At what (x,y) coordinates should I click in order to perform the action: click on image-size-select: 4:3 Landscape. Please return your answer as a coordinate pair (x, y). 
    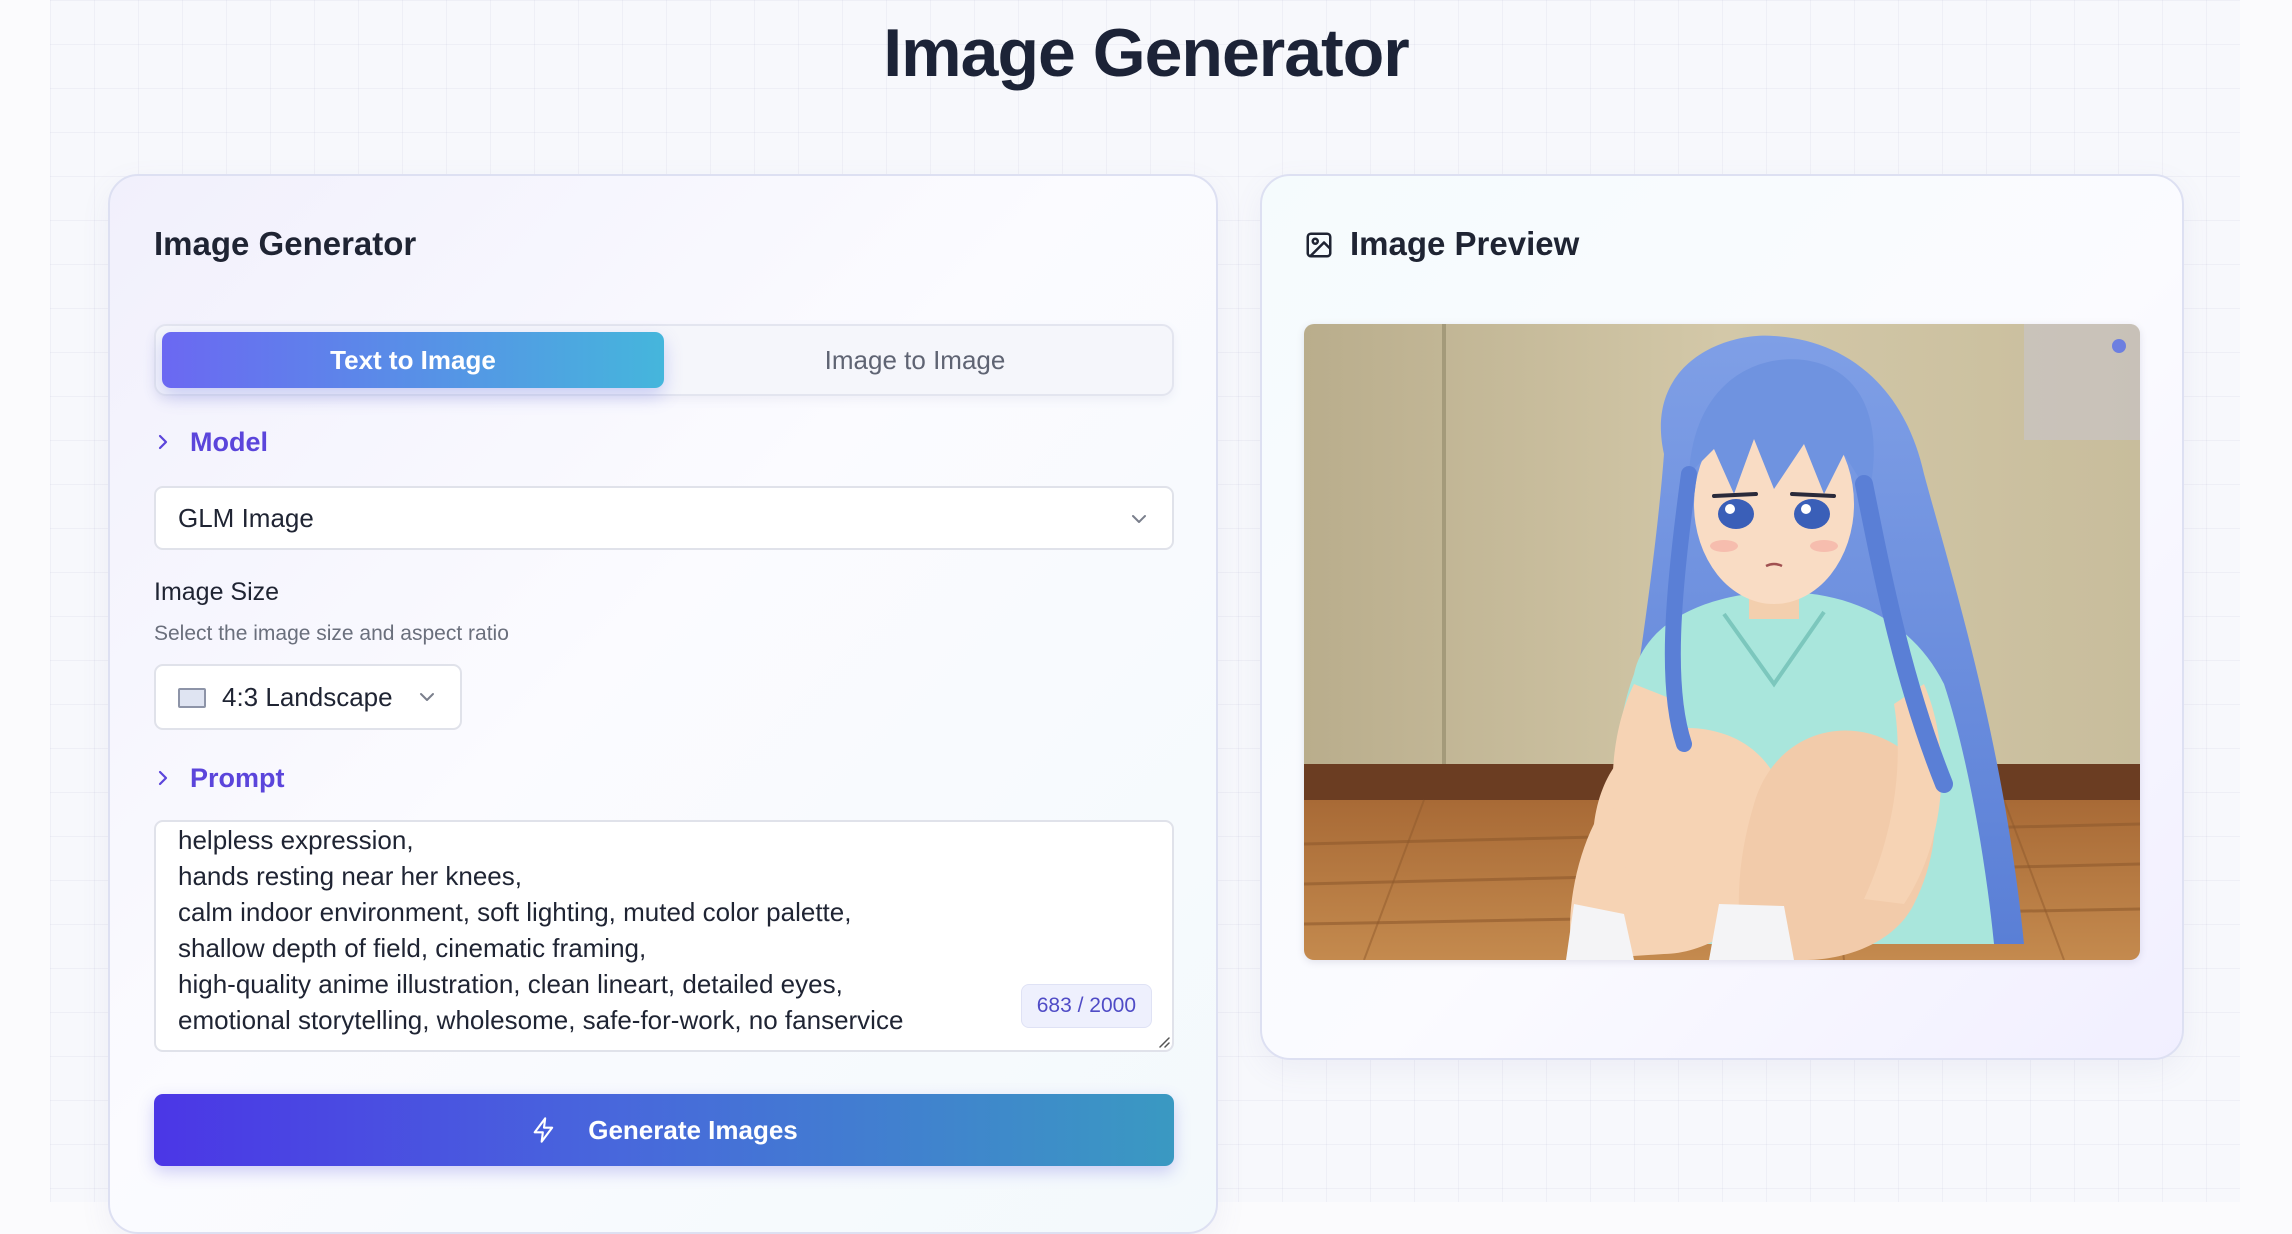
    Looking at the image, I should click on (308, 697).